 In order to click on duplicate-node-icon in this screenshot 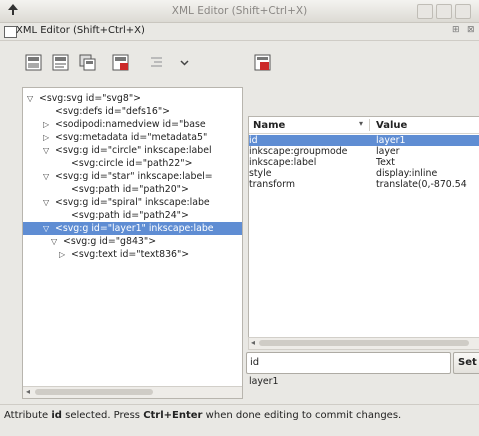, I will do `click(87, 62)`.